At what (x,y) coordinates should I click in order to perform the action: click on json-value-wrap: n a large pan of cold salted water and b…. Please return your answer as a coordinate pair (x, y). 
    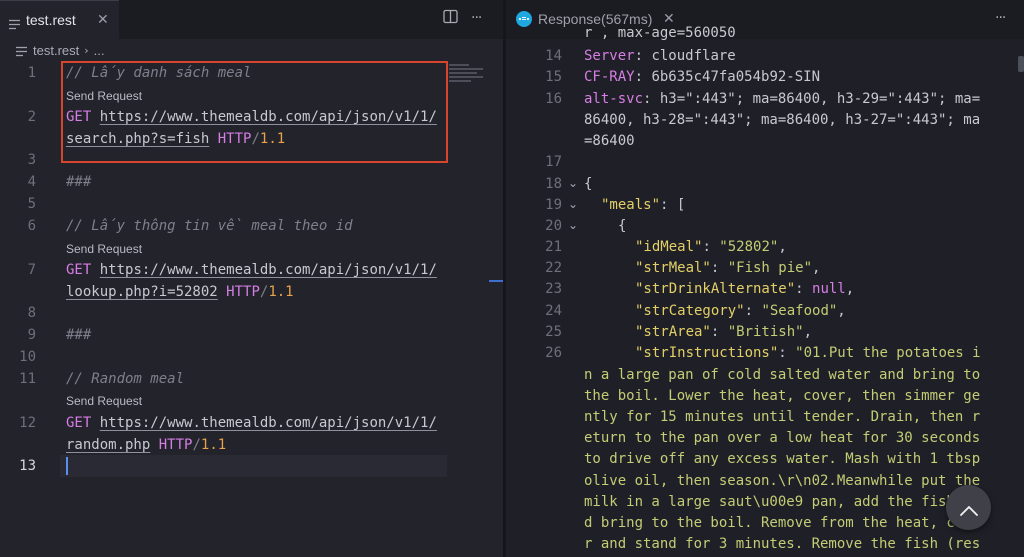
    Looking at the image, I should click on (782, 375).